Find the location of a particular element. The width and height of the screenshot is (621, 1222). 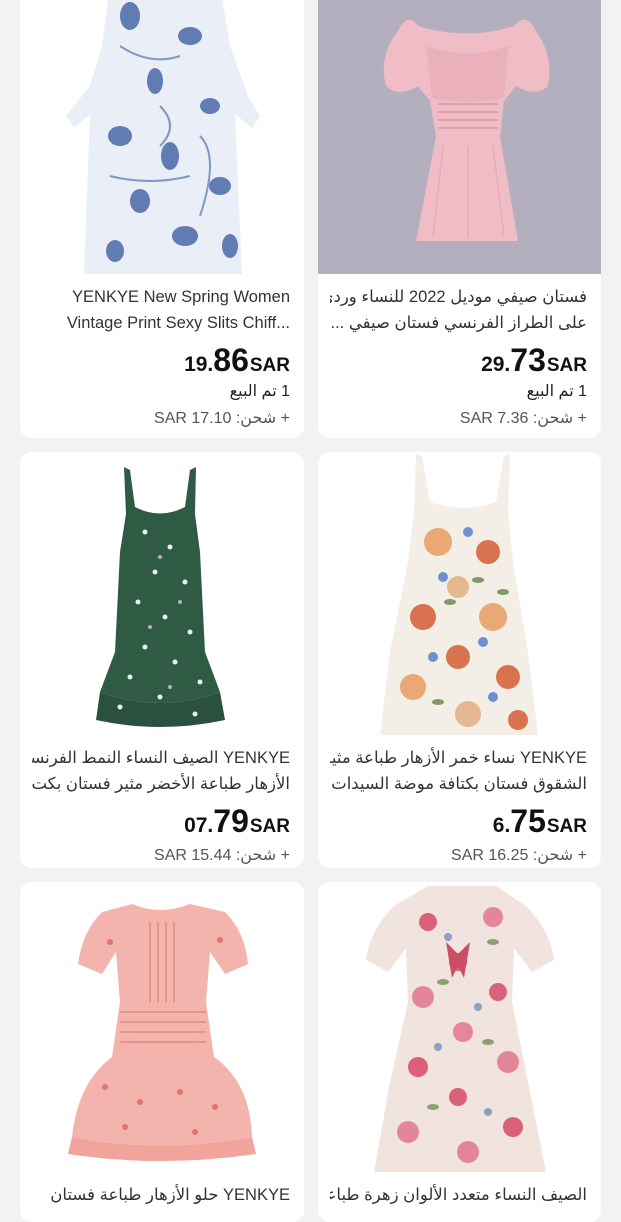

shipping-cost: + شحن: SAR 17.10 is located at coordinates (222, 418).